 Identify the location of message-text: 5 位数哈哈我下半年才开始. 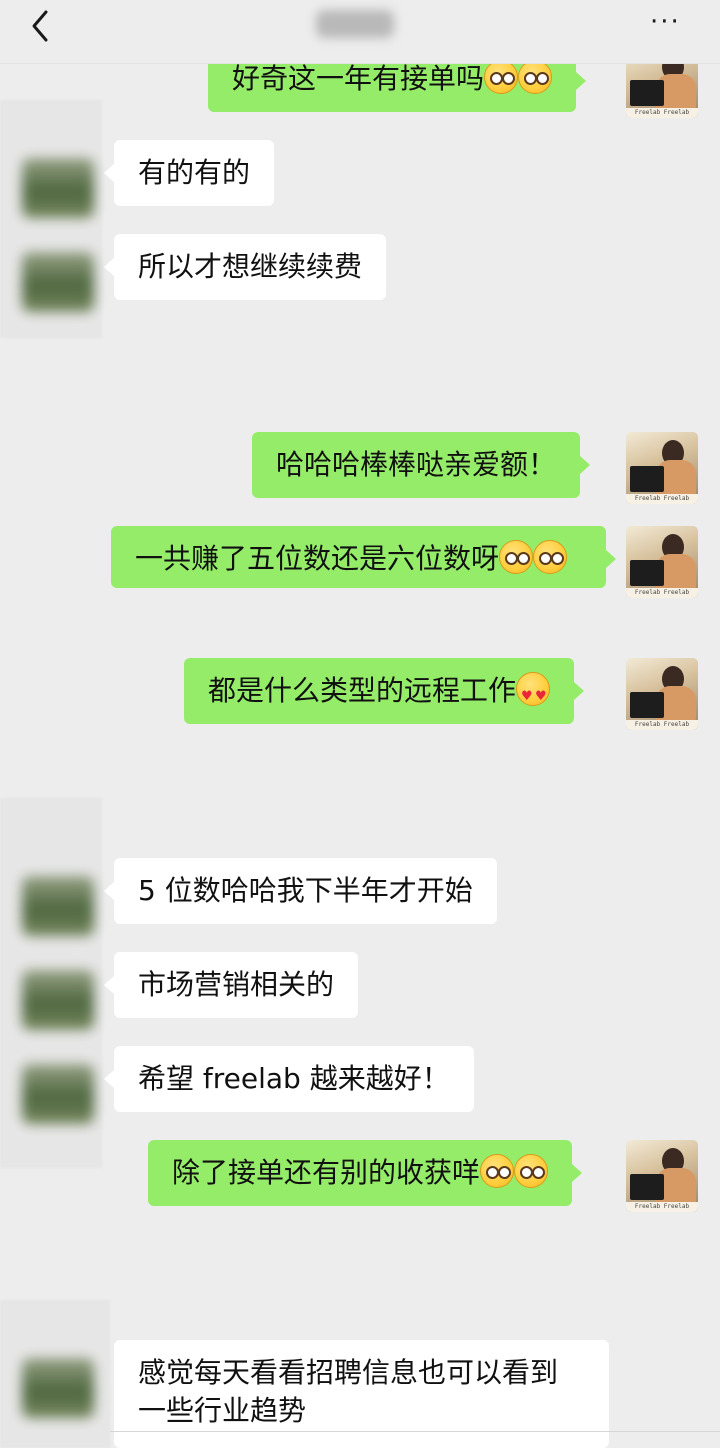
(305, 890).